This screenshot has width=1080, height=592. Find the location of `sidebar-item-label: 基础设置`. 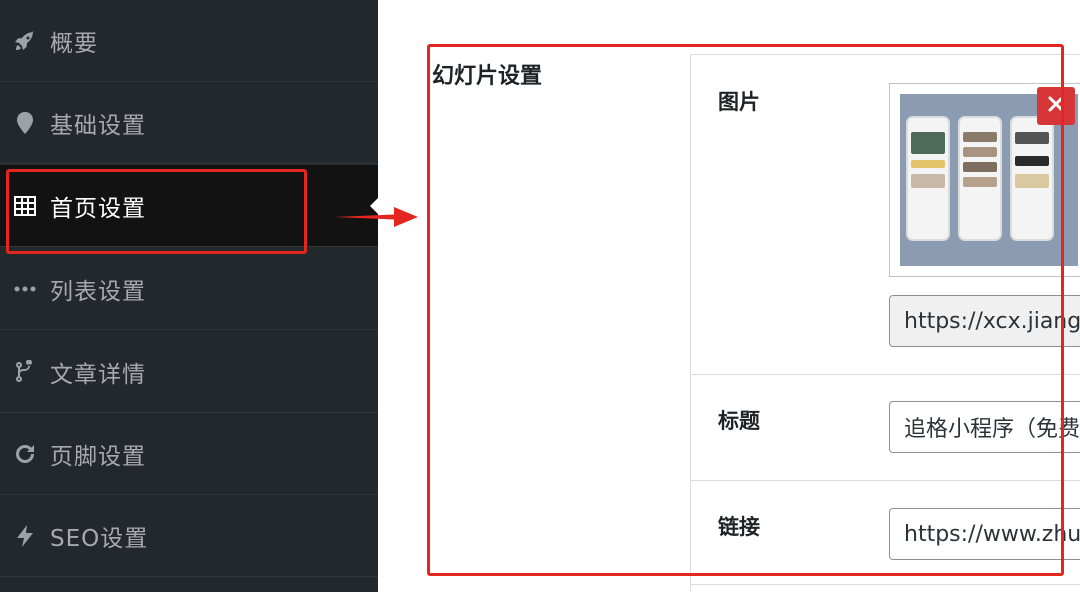

sidebar-item-label: 基础设置 is located at coordinates (98, 125).